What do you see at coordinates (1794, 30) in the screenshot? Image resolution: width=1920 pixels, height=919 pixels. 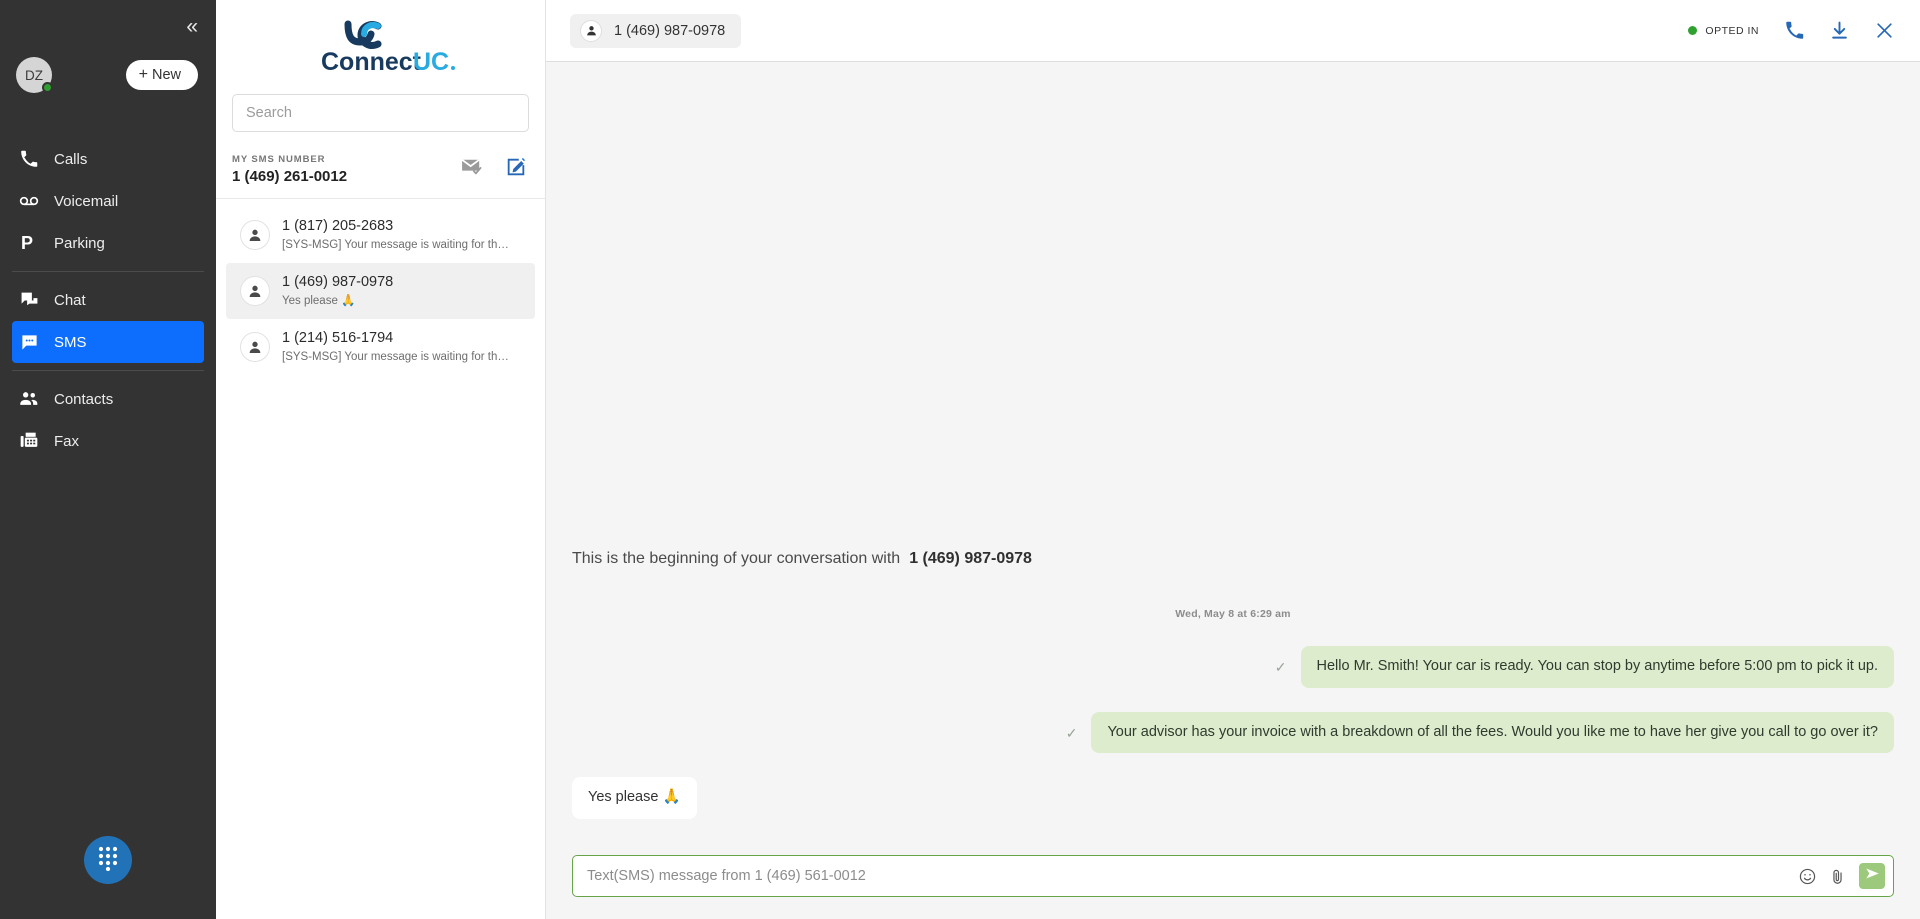 I see `call-button` at bounding box center [1794, 30].